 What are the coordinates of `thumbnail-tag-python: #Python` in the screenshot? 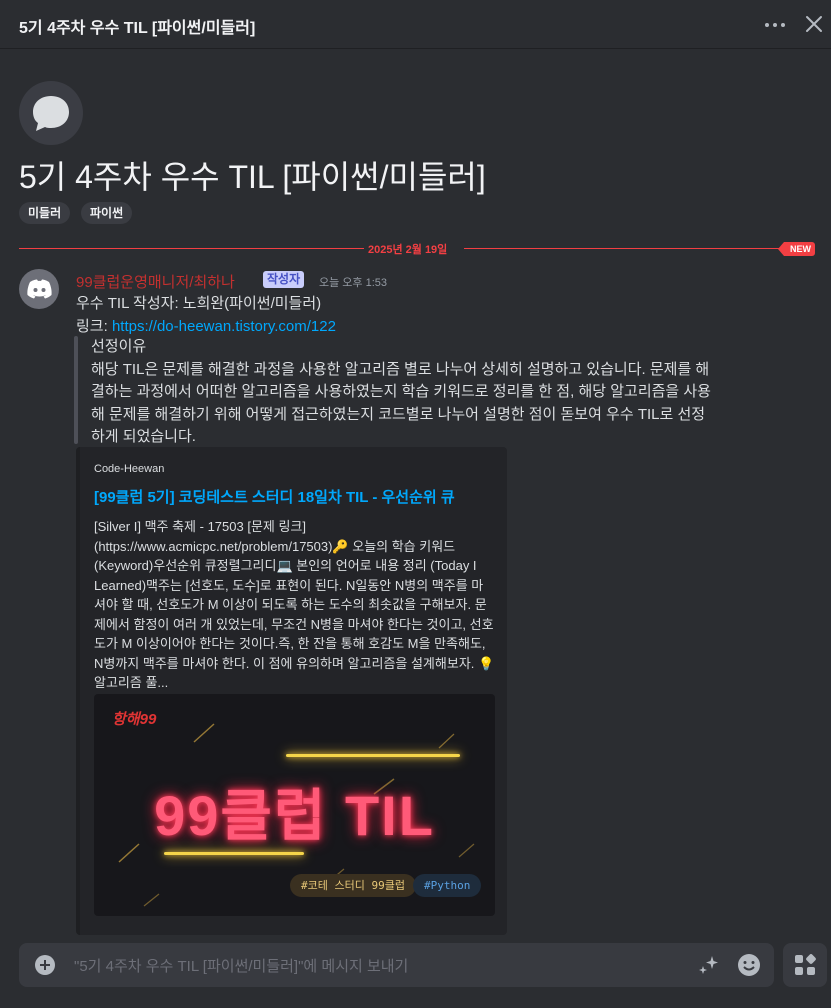 It's located at (447, 885).